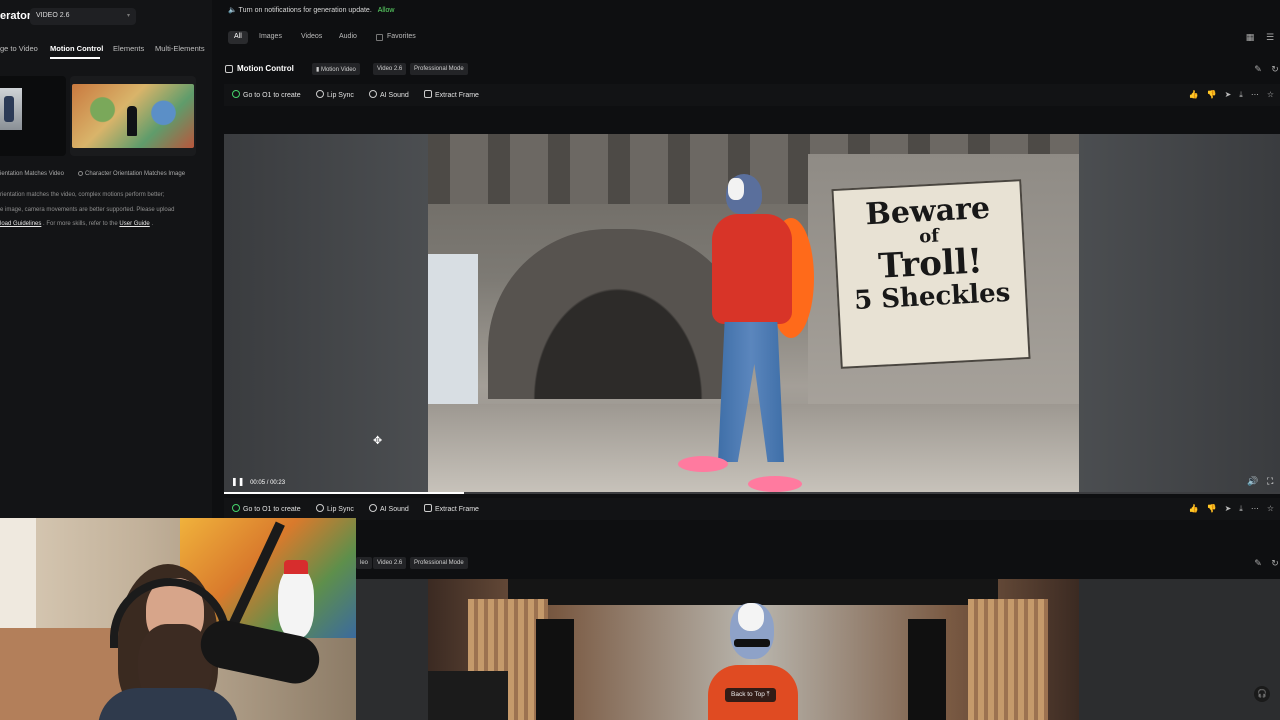 The height and width of the screenshot is (720, 1280). What do you see at coordinates (931, 274) in the screenshot?
I see `troll-sign: Beware of Troll! 5 Sheckles` at bounding box center [931, 274].